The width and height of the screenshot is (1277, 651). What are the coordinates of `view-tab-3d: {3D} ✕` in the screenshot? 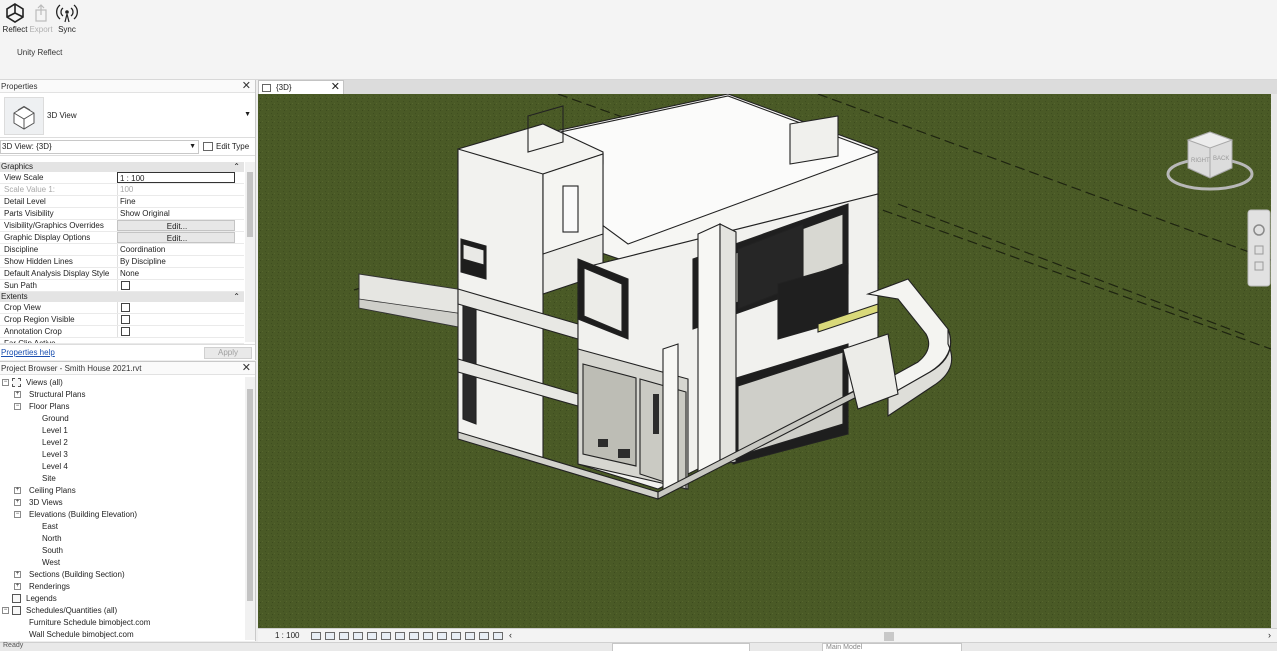 It's located at (301, 87).